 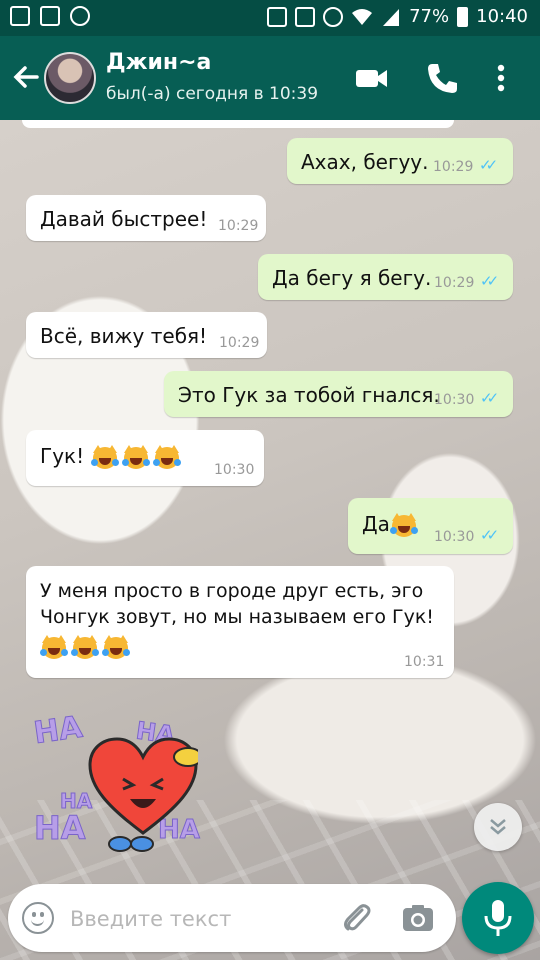 I want to click on message-content: Гук!, so click(x=112, y=457).